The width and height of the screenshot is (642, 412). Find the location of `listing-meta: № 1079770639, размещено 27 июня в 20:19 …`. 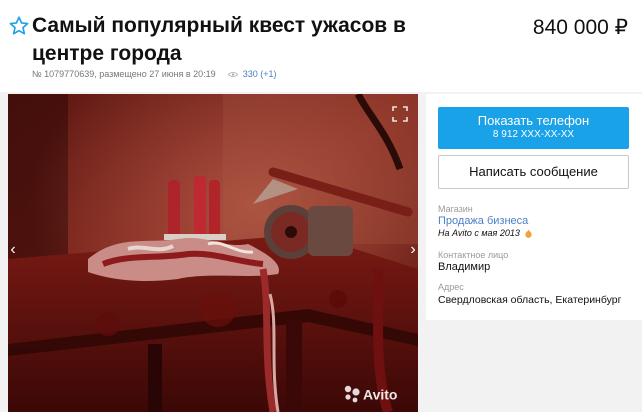

listing-meta: № 1079770639, размещено 27 июня в 20:19 … is located at coordinates (154, 74).